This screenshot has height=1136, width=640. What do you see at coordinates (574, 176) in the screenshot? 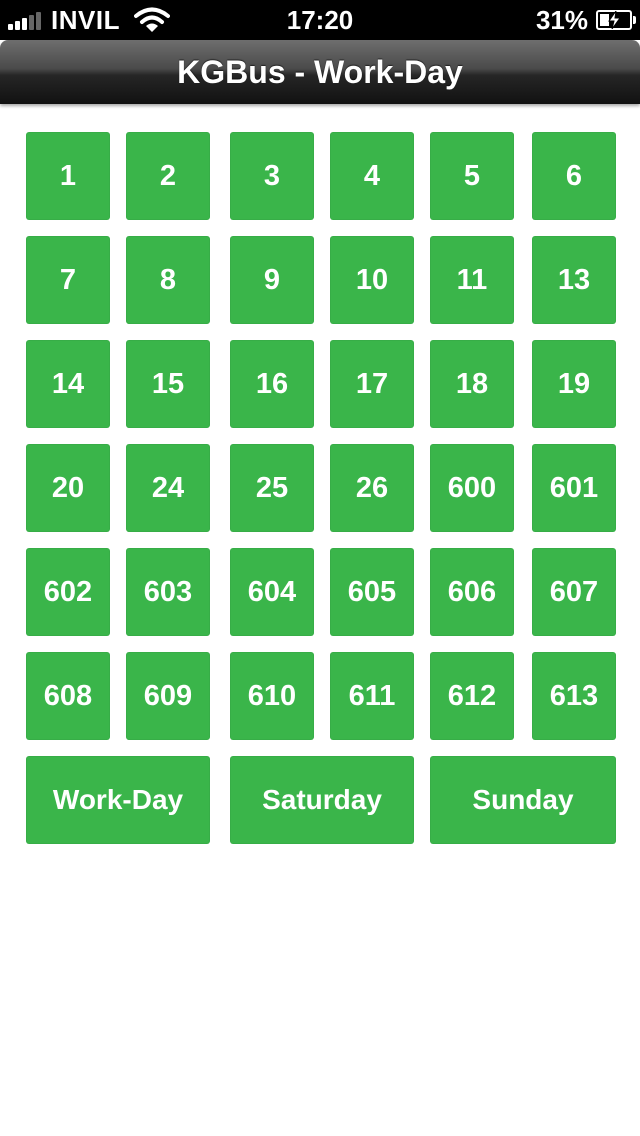
I see `route-button-6: 6` at bounding box center [574, 176].